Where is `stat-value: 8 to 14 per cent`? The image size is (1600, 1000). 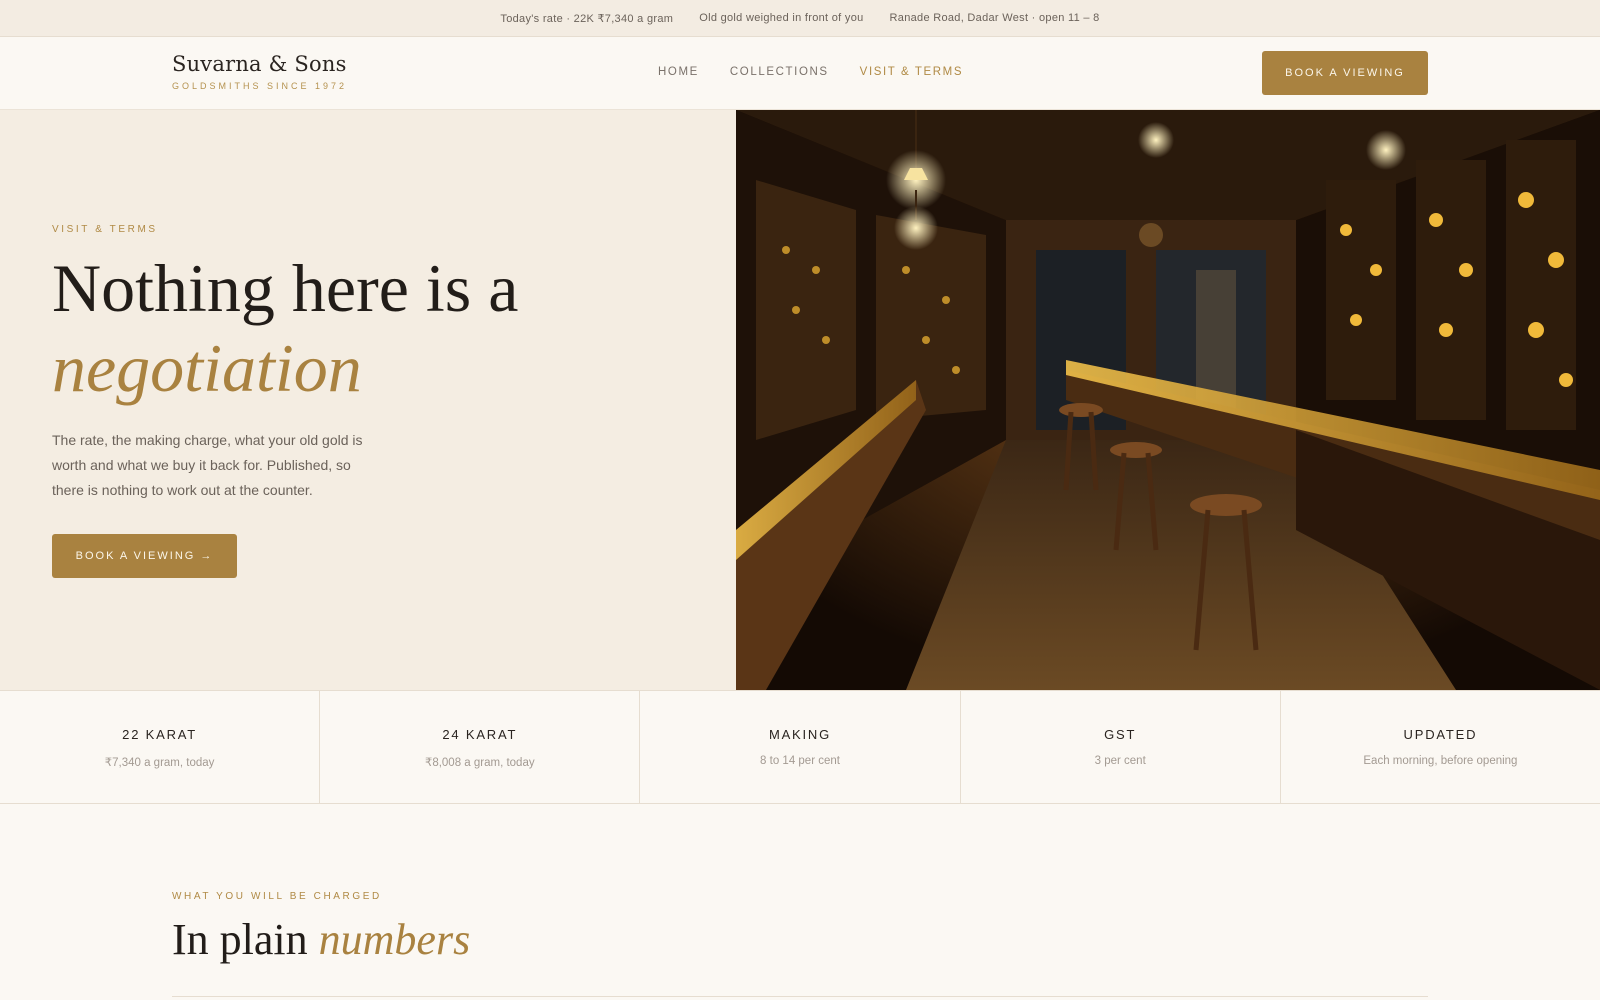 stat-value: 8 to 14 per cent is located at coordinates (800, 761).